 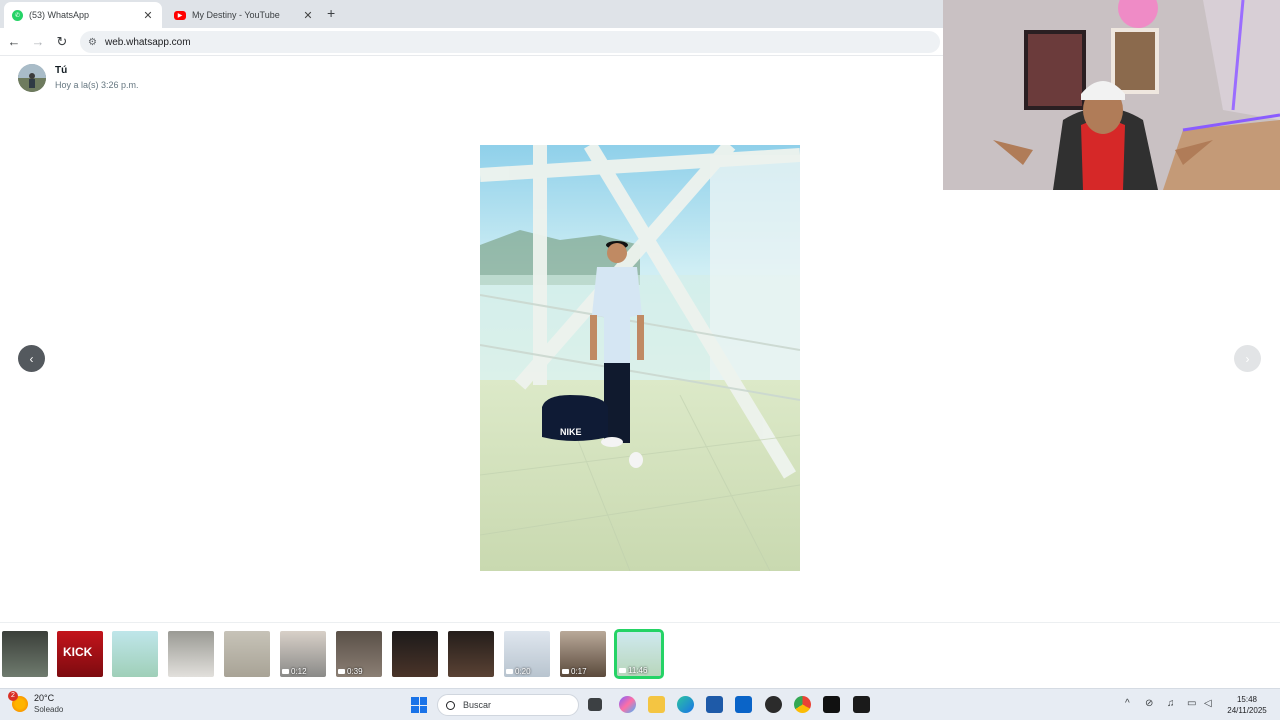 I want to click on media-thumbnail: 0:12, so click(x=303, y=654).